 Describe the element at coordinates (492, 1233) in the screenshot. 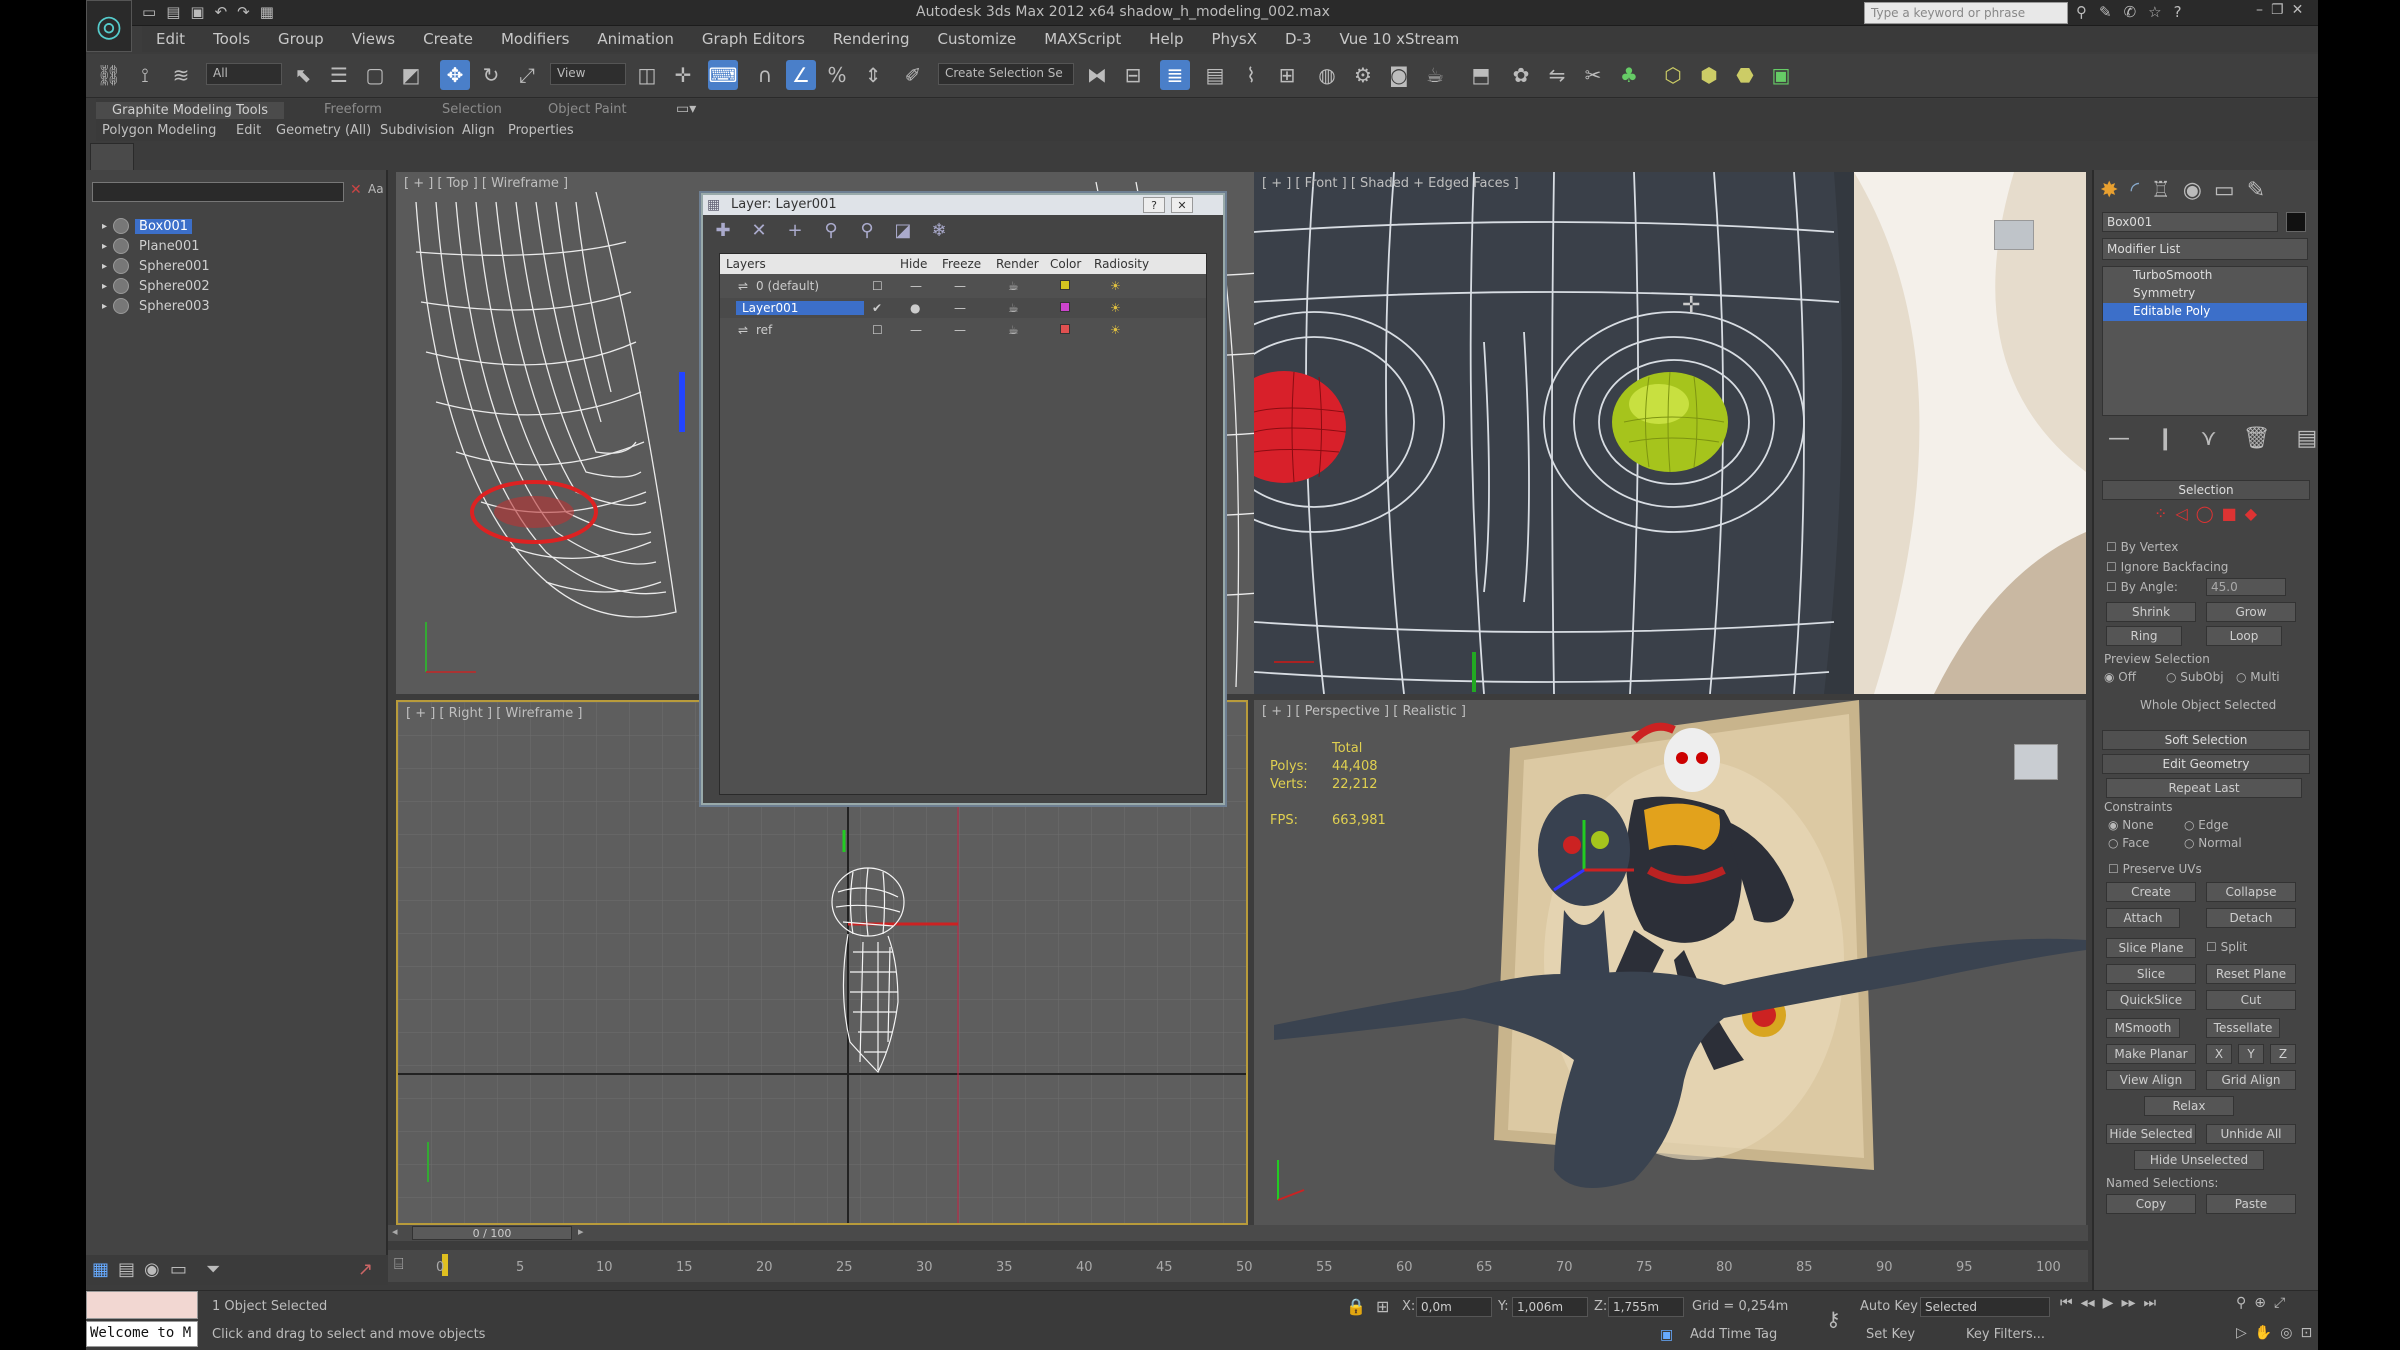

I see `time-slider-thumb: 0 / 100` at that location.